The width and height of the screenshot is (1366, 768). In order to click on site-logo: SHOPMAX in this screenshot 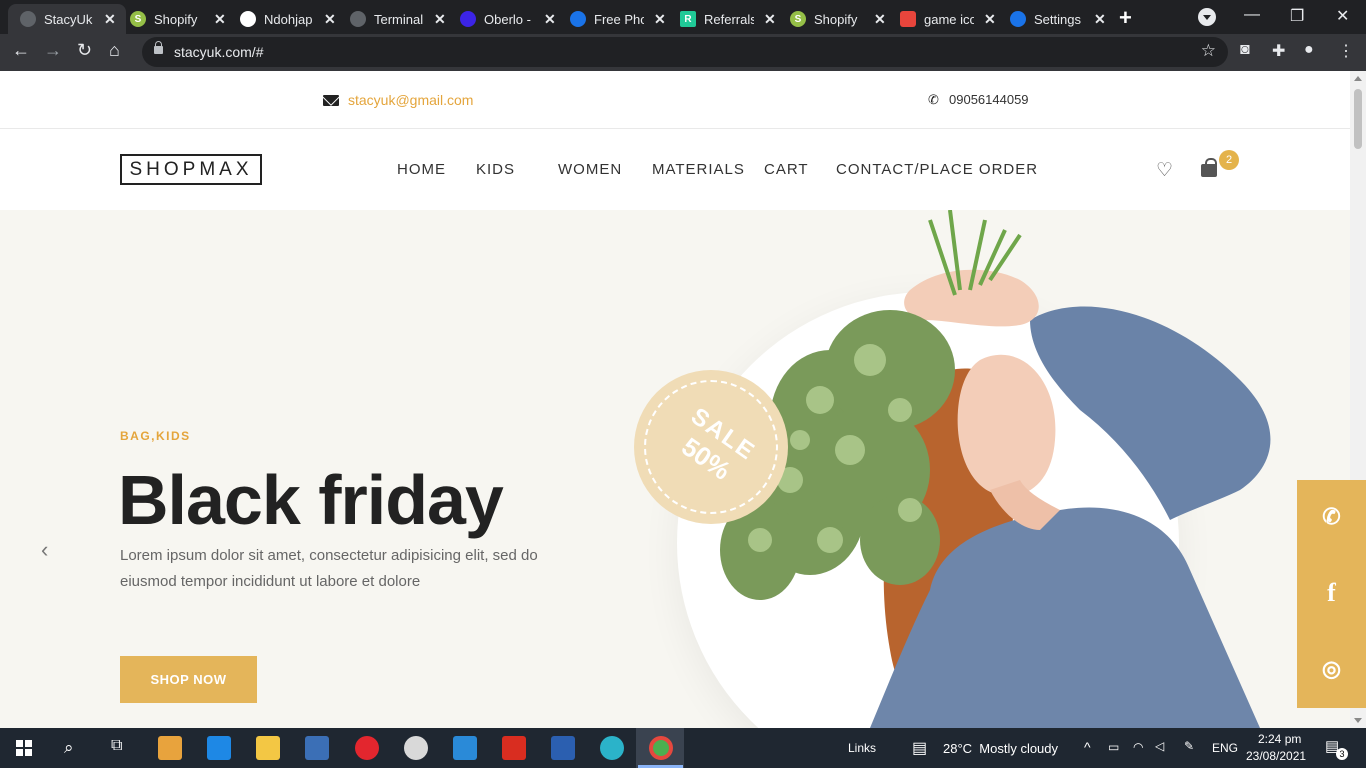, I will do `click(191, 169)`.